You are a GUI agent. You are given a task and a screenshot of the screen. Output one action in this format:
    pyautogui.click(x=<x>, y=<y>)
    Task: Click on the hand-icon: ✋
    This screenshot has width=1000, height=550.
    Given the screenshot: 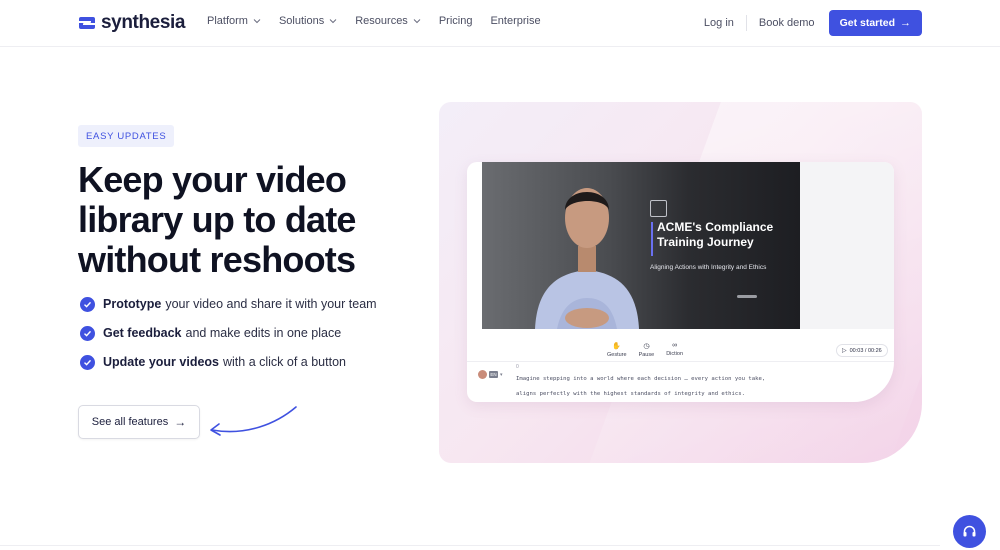 What is the action you would take?
    pyautogui.click(x=617, y=346)
    